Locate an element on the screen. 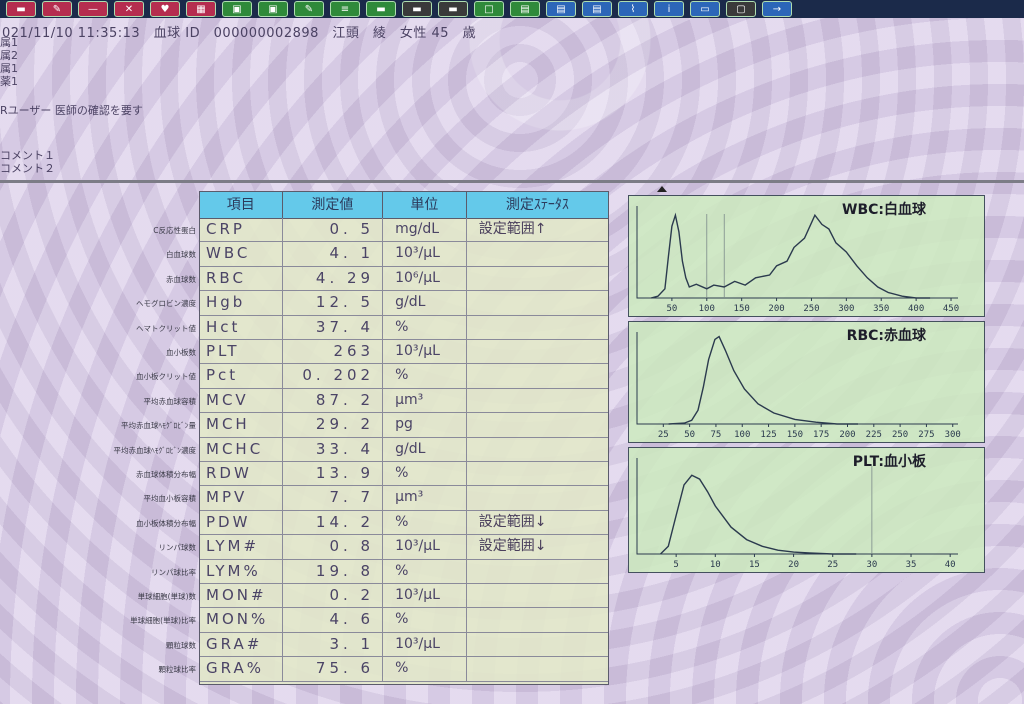 The height and width of the screenshot is (704, 1024). splitter-marker-icon is located at coordinates (662, 189).